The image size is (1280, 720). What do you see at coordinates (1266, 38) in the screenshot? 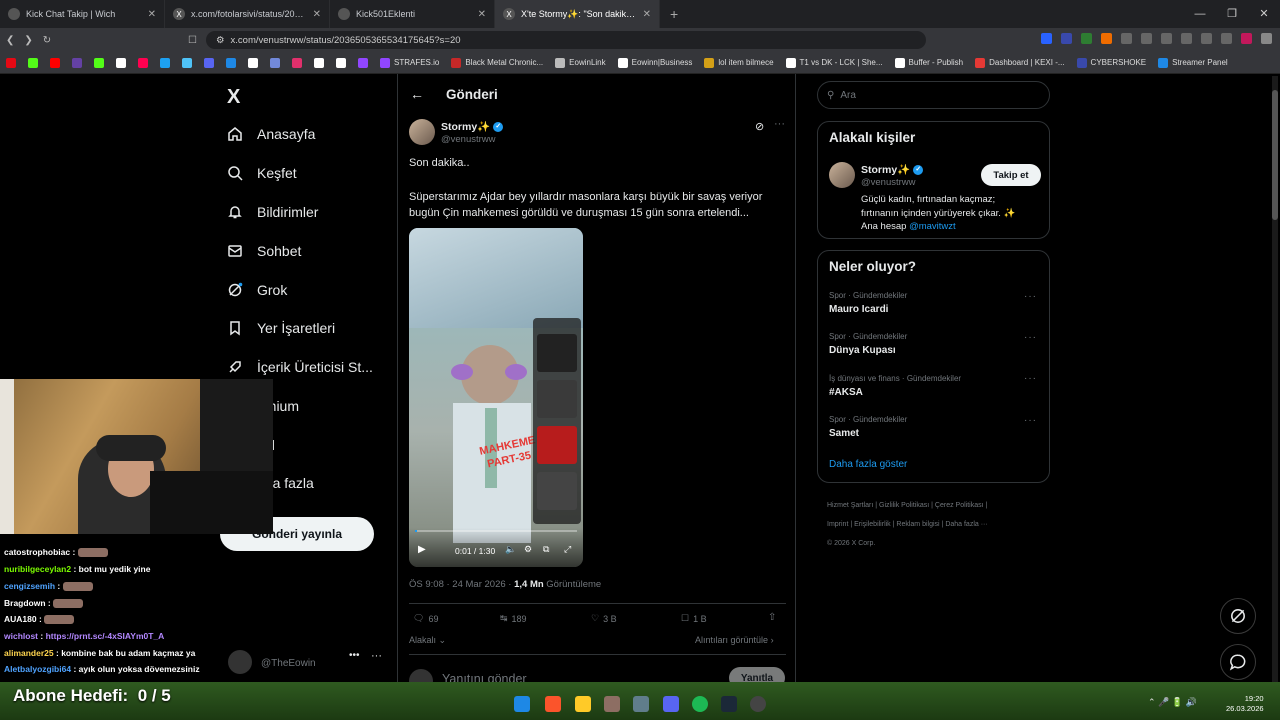
I see `menu-icon` at bounding box center [1266, 38].